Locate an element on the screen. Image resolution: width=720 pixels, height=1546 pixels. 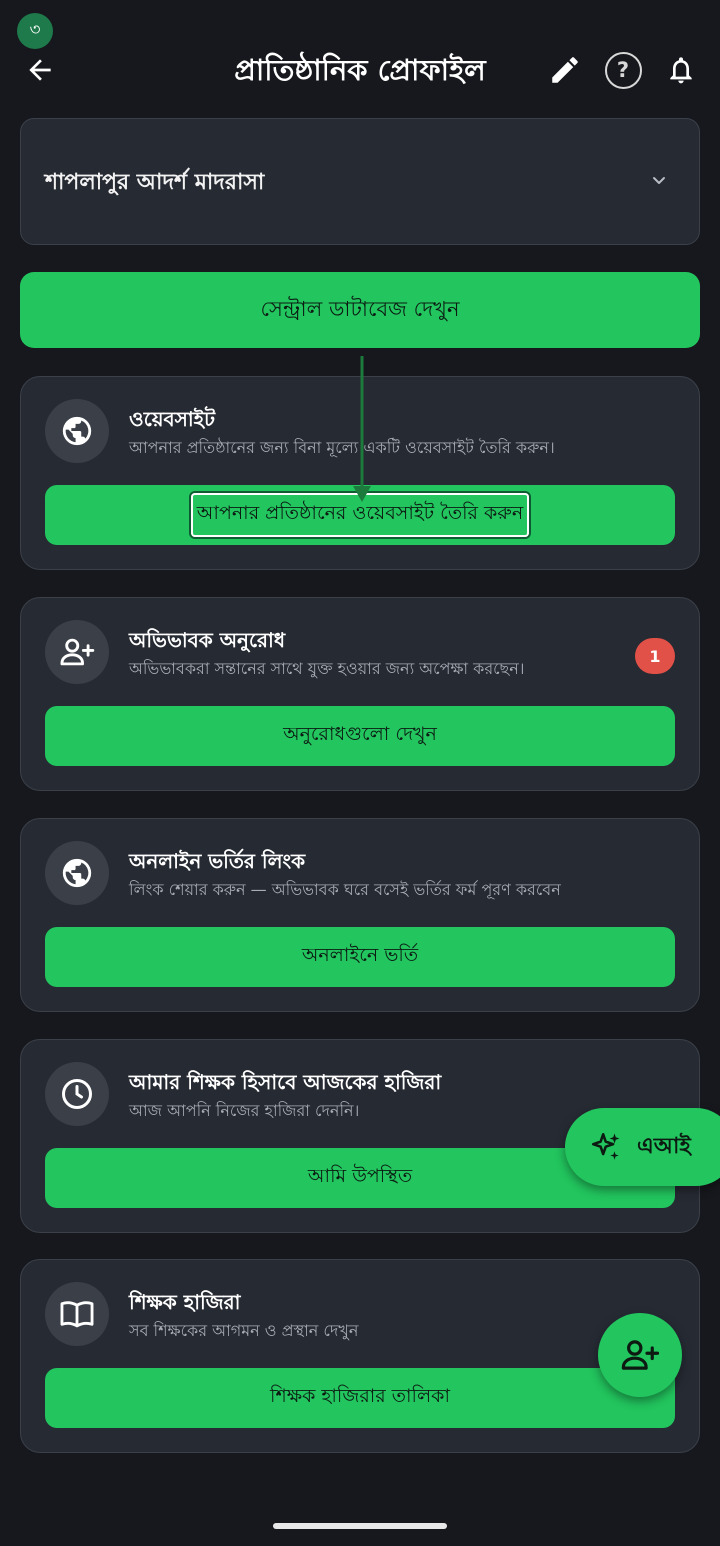
card-title: ওয়েবসাইট is located at coordinates (172, 419).